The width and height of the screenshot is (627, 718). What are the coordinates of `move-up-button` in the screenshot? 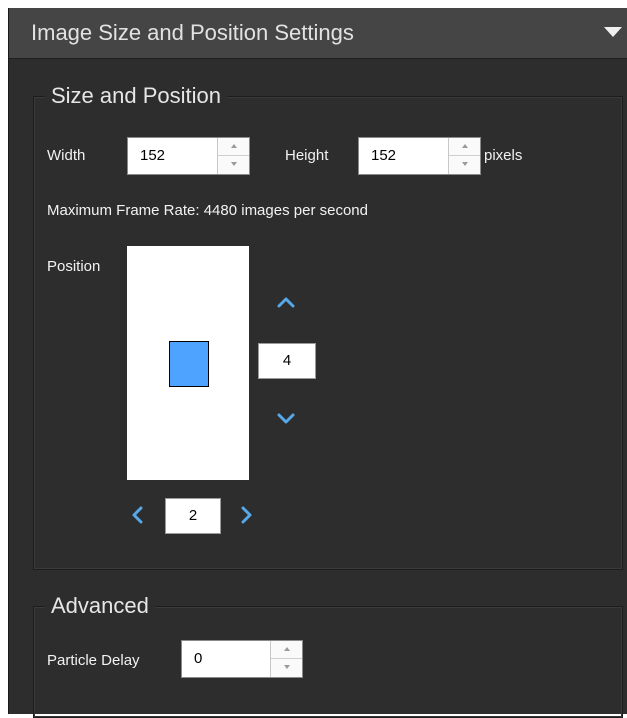 It's located at (286, 303).